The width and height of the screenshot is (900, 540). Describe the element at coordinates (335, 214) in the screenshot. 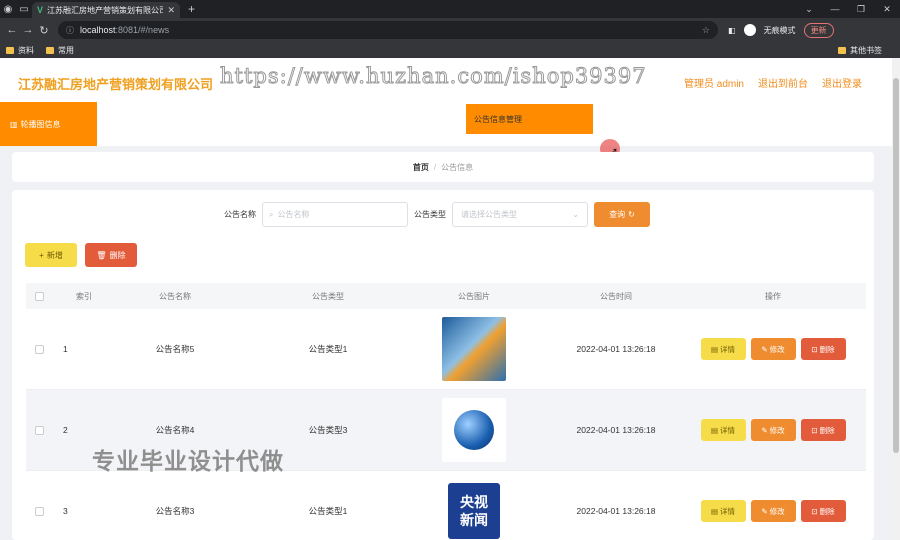

I see `name-search-input: ⌕ 公告名称` at that location.